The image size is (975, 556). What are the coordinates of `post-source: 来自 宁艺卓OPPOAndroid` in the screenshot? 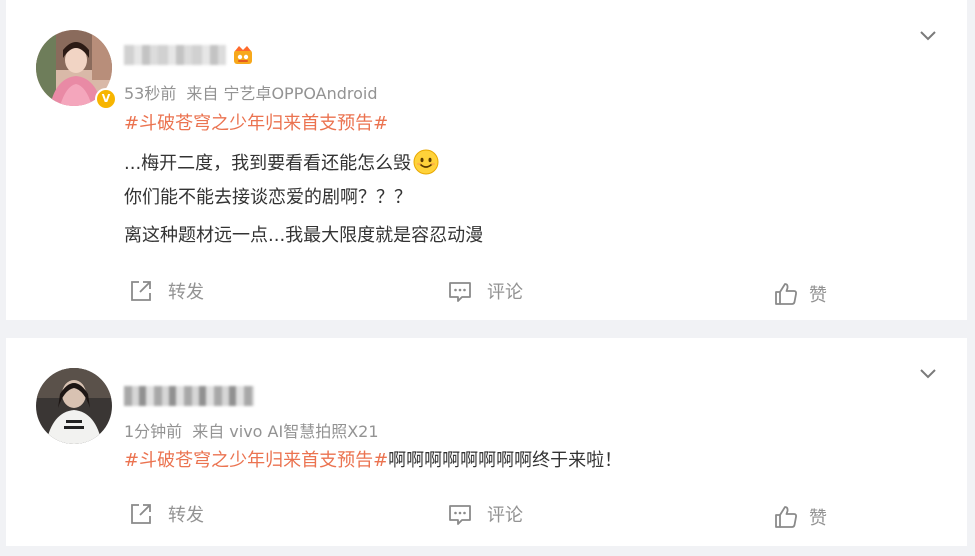 It's located at (282, 93).